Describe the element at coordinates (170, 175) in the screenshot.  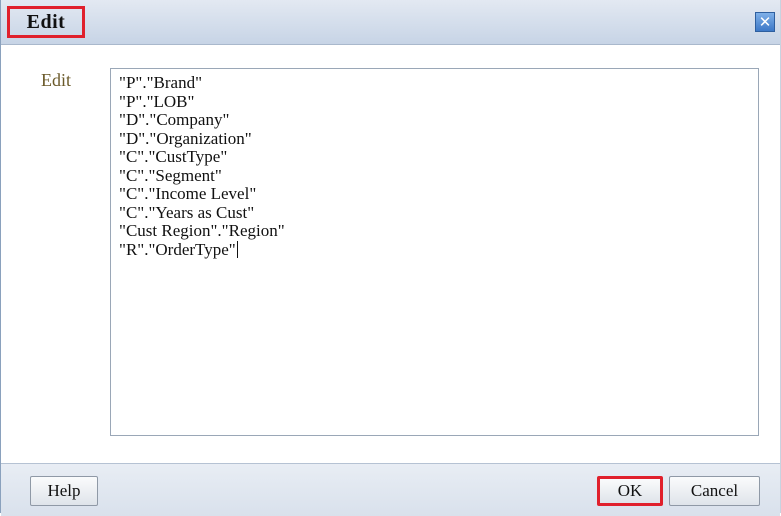
I see `text-line: "C"."Segment"` at that location.